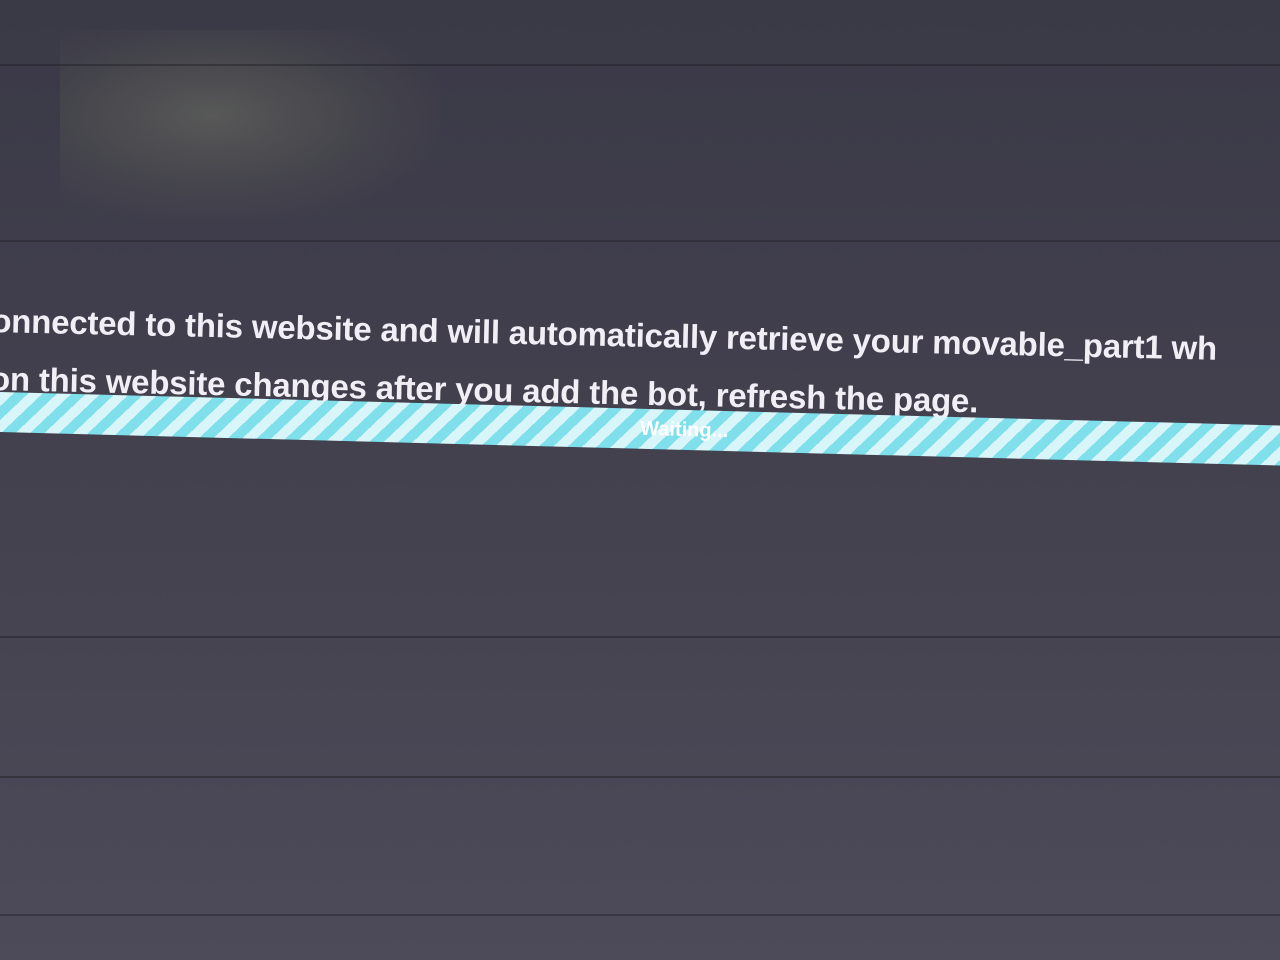 The image size is (1280, 960). Describe the element at coordinates (250, 125) in the screenshot. I see `screen-glare` at that location.